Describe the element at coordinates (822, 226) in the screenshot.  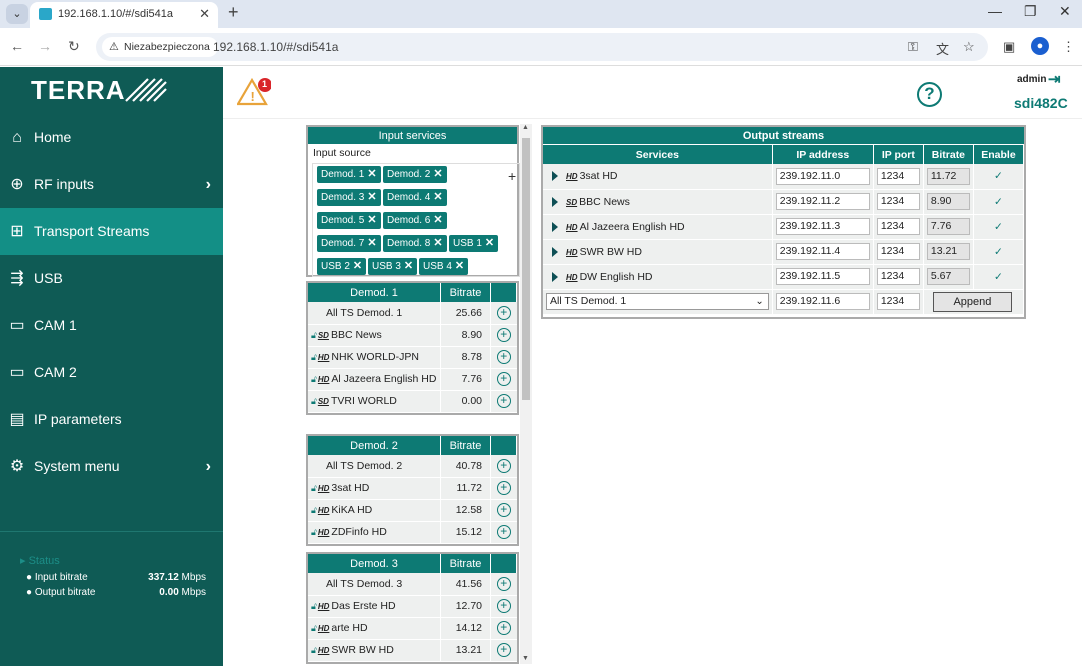
I see `ip-address-field: 239.192.11.3` at that location.